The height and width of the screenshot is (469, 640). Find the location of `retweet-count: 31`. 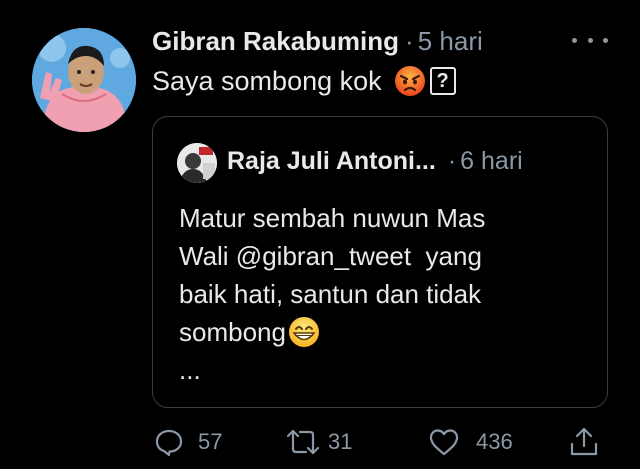

retweet-count: 31 is located at coordinates (340, 441).